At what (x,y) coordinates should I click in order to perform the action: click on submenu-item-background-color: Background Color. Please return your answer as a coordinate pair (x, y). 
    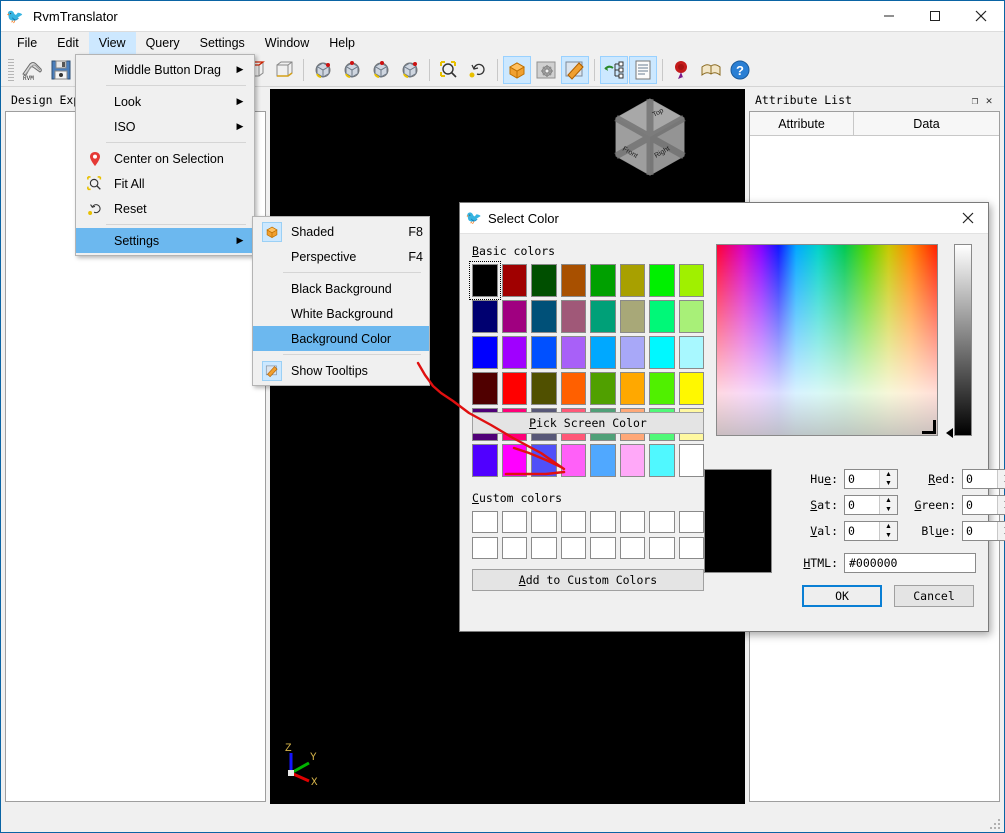
    Looking at the image, I should click on (341, 338).